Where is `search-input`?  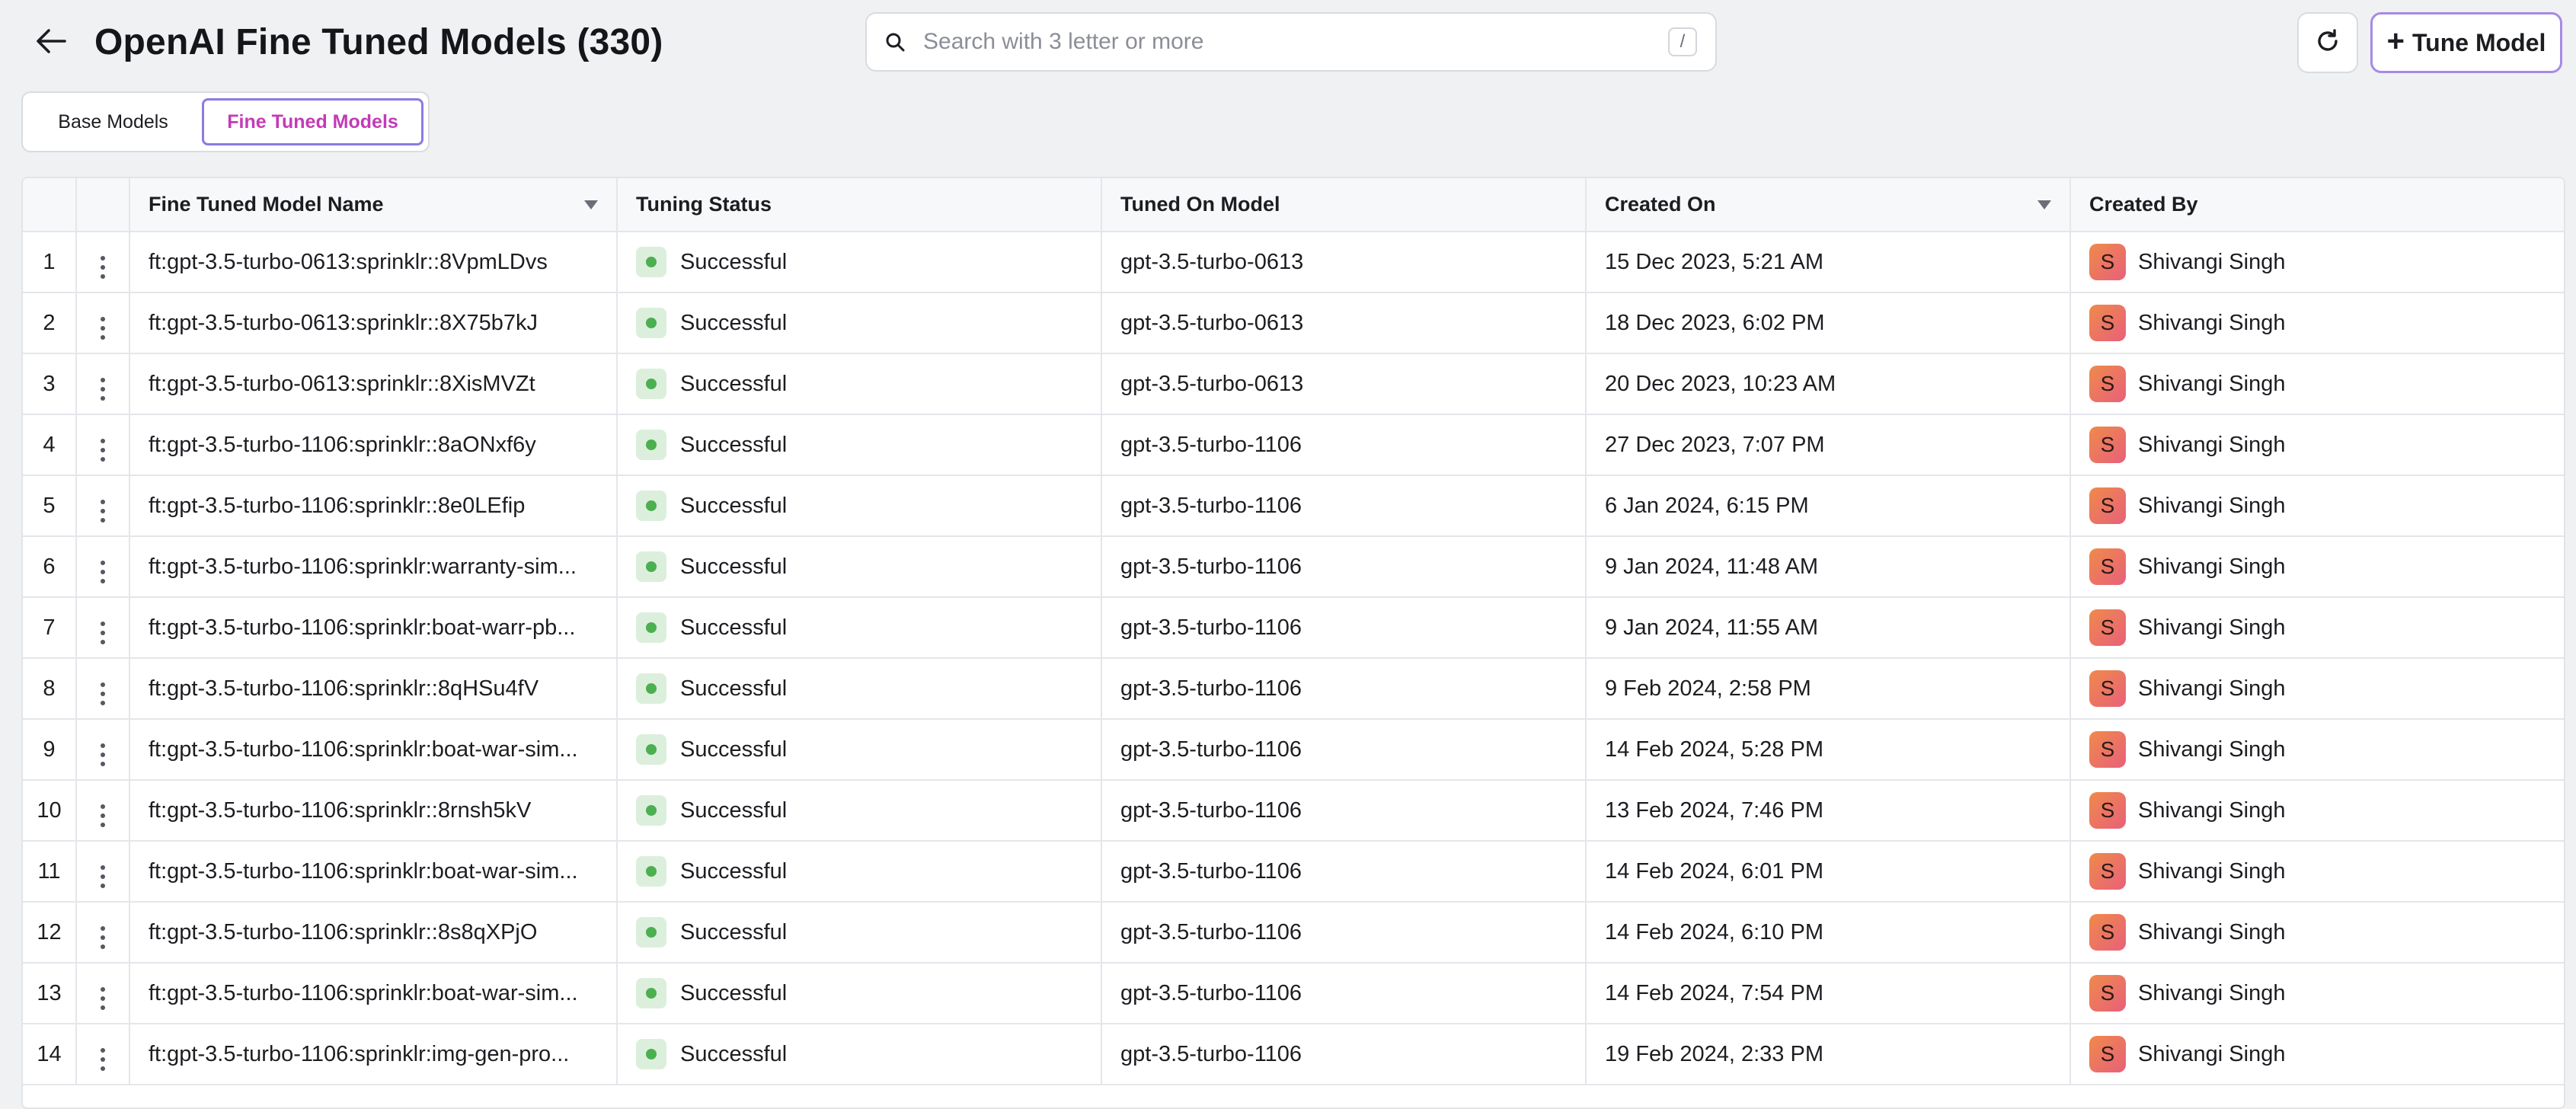
search-input is located at coordinates (1295, 42).